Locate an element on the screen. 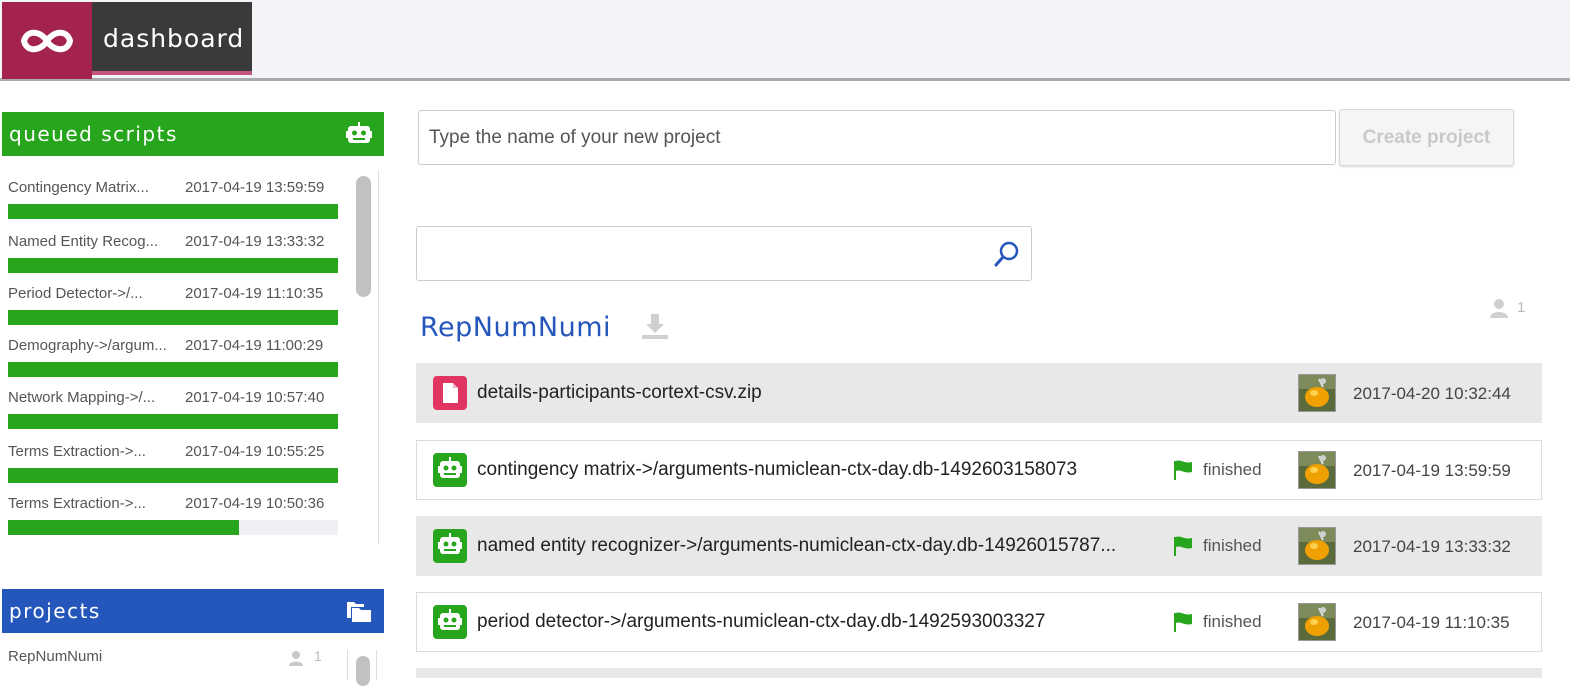 The width and height of the screenshot is (1570, 686). search-input is located at coordinates (707, 254).